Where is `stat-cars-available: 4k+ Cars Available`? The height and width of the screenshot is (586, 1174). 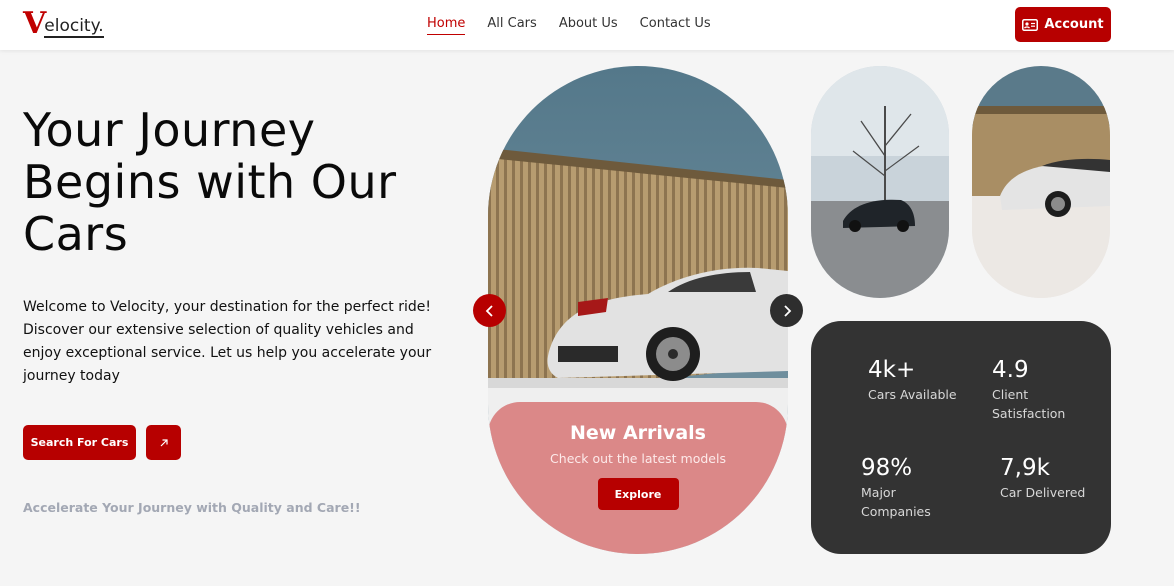 stat-cars-available: 4k+ Cars Available is located at coordinates (913, 380).